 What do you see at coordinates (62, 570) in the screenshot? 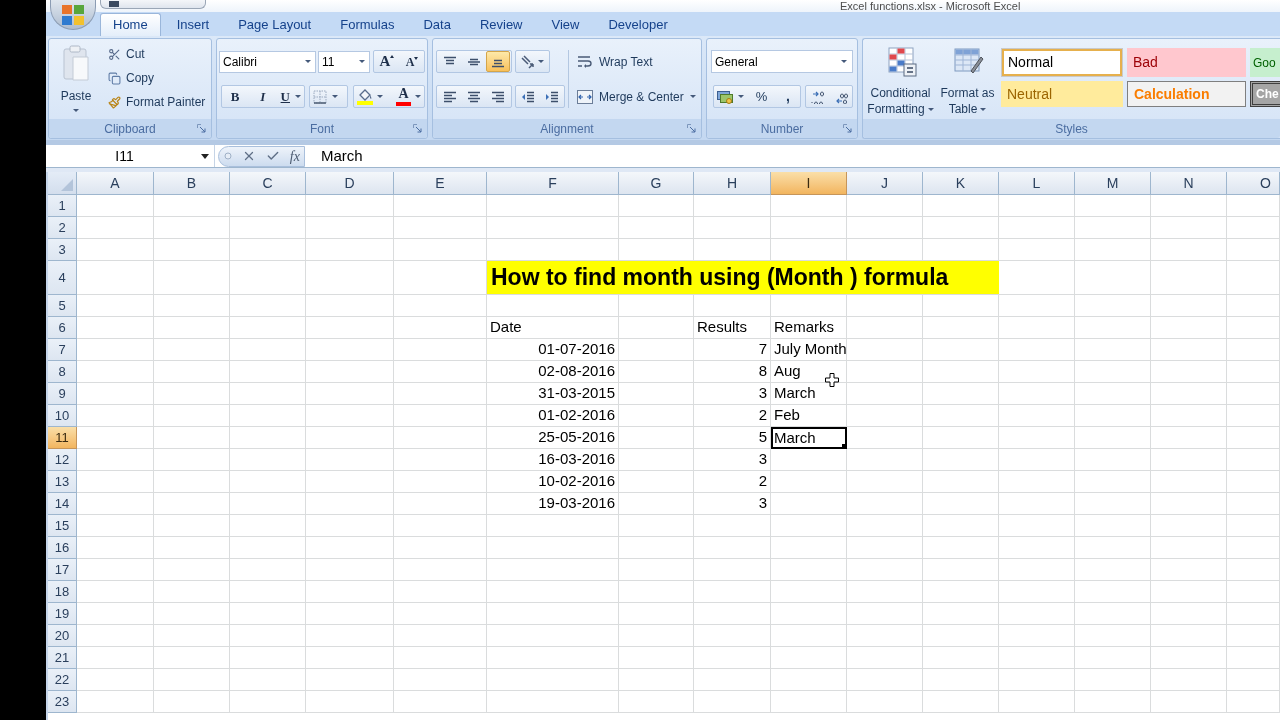
I see `row-header: 17` at bounding box center [62, 570].